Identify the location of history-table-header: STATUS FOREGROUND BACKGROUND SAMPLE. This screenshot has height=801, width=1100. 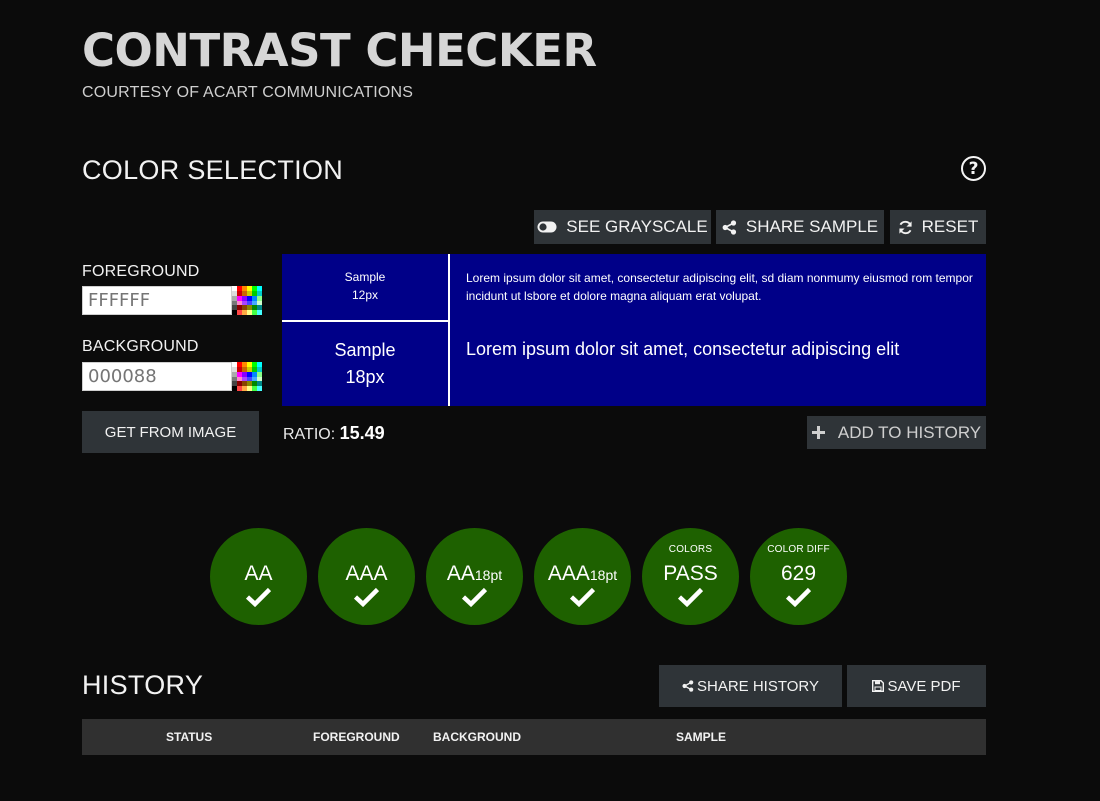
(534, 737).